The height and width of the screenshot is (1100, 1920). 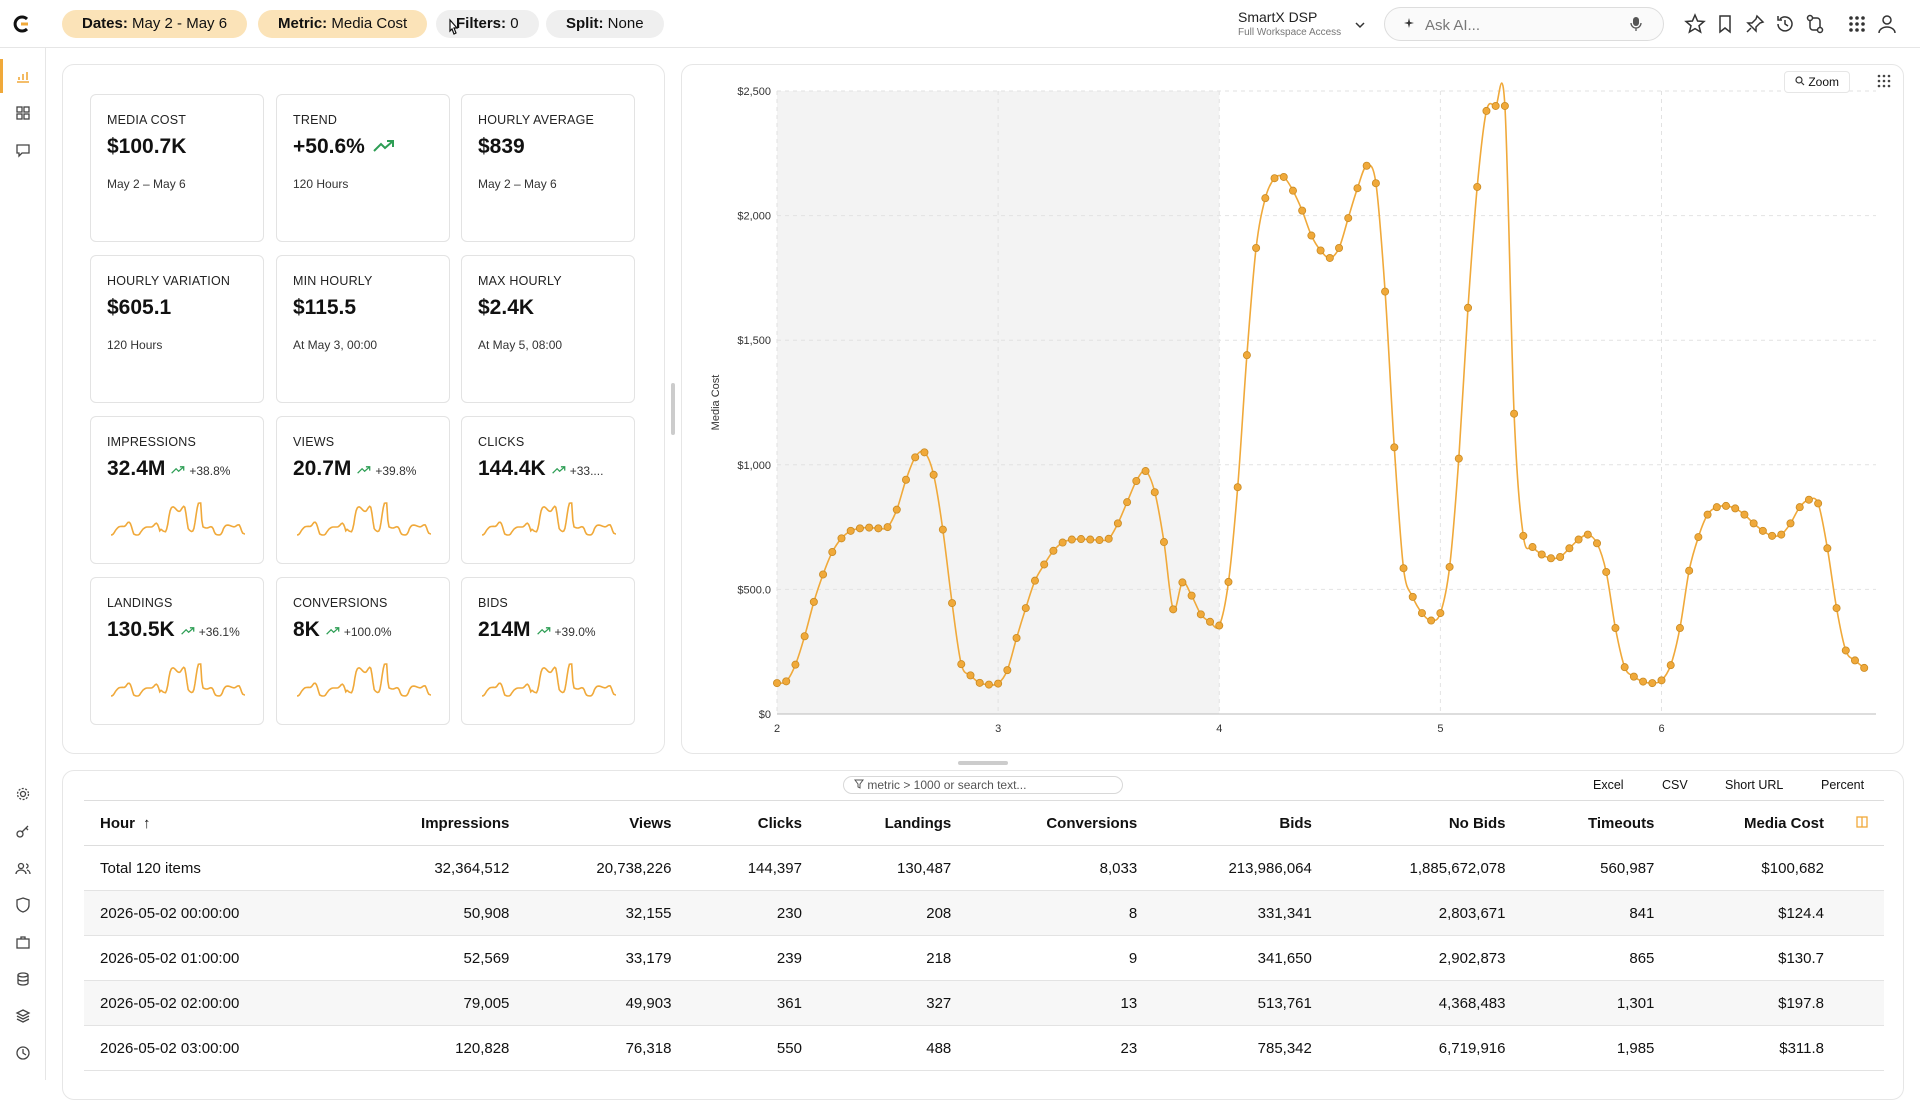 I want to click on table-cell: 550, so click(x=752, y=1048).